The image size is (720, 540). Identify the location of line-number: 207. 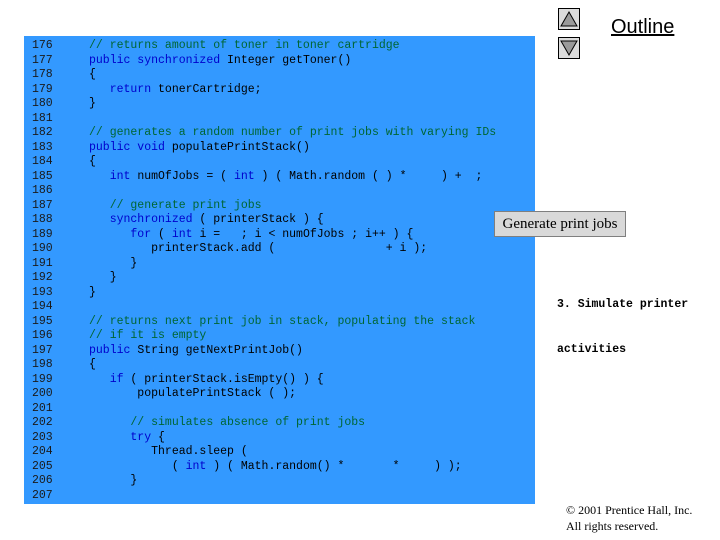
(42, 495).